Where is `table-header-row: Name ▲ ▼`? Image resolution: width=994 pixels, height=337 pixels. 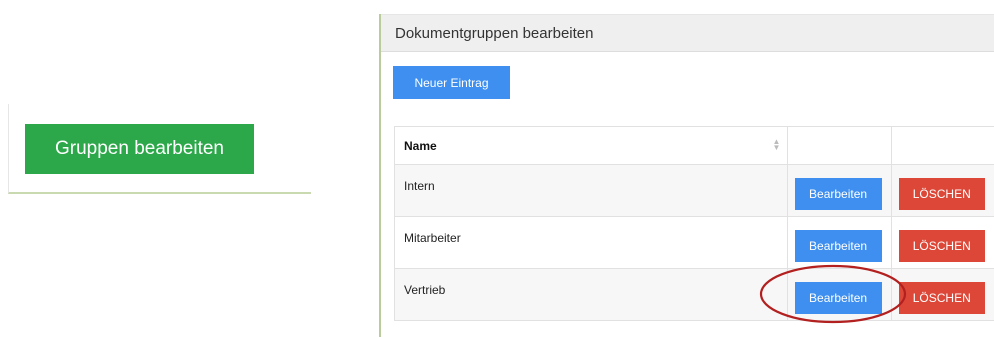
table-header-row: Name ▲ ▼ is located at coordinates (694, 145).